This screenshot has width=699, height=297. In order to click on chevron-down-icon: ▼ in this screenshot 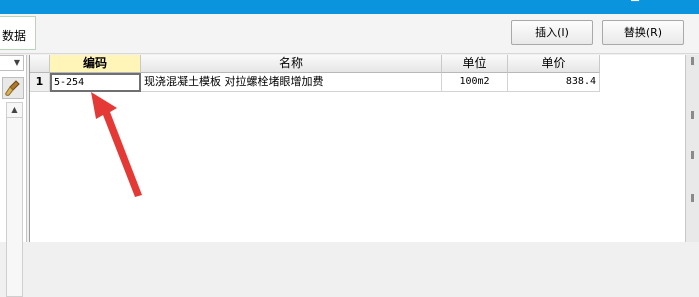, I will do `click(16, 62)`.